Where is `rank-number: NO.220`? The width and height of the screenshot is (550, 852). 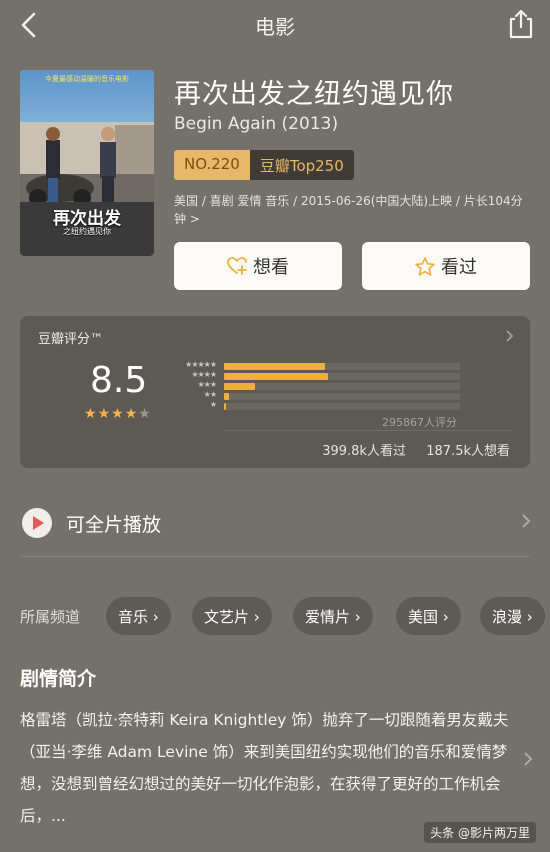 rank-number: NO.220 is located at coordinates (212, 165).